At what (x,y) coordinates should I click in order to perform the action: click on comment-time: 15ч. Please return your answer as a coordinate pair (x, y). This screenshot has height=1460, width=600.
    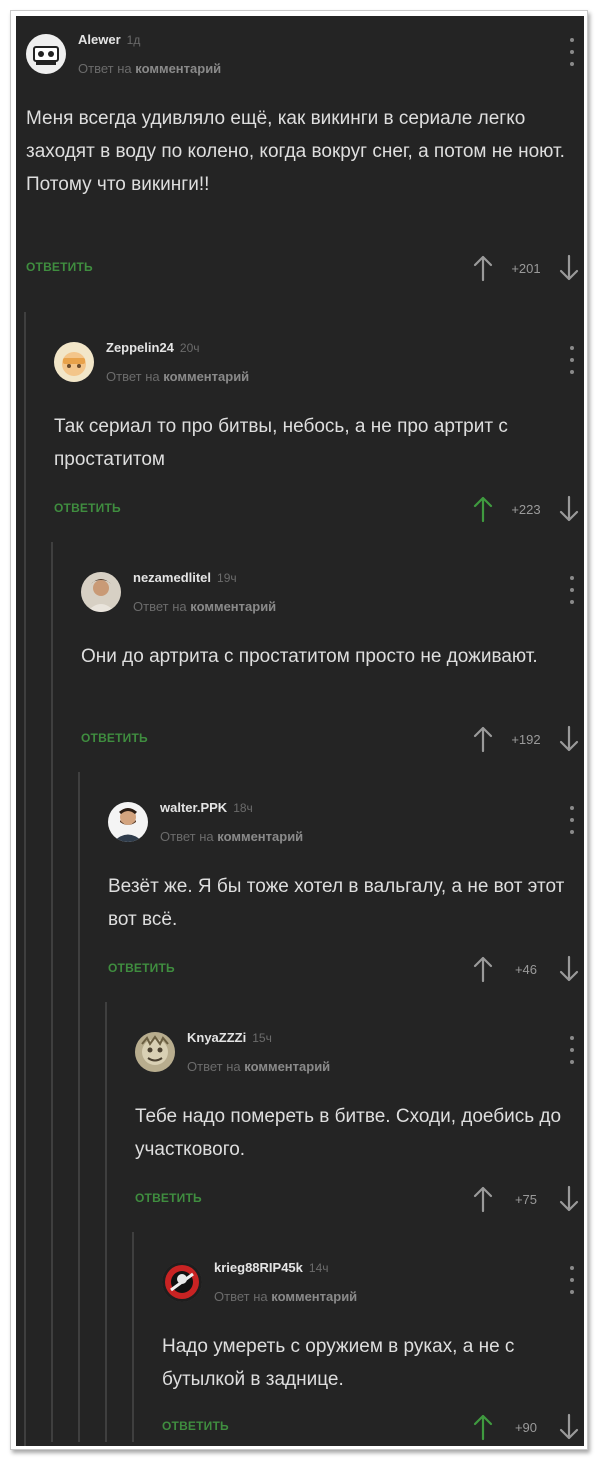
    Looking at the image, I should click on (262, 1038).